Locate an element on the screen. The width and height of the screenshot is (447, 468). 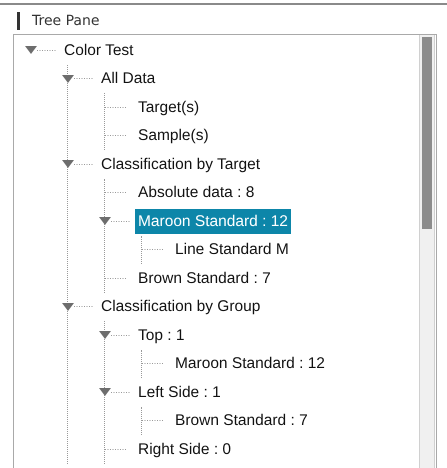
tree-item: Absolute data : 8 is located at coordinates (196, 193).